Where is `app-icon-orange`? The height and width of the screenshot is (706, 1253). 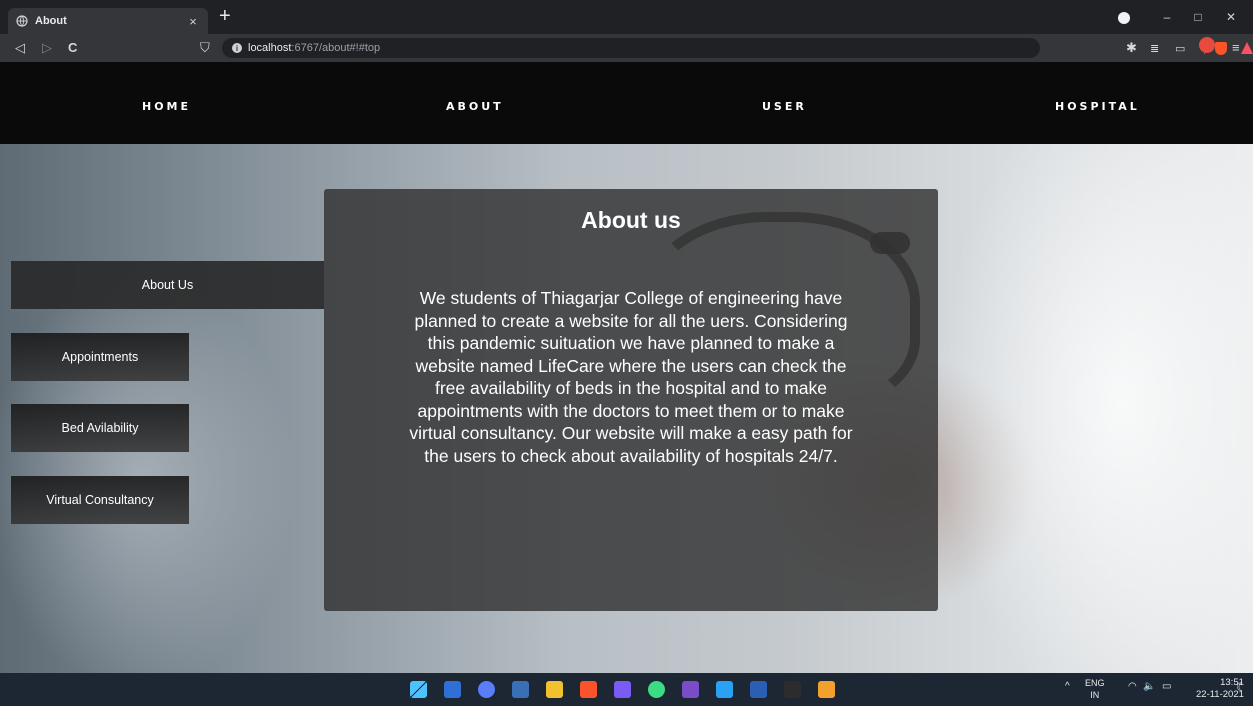 app-icon-orange is located at coordinates (826, 689).